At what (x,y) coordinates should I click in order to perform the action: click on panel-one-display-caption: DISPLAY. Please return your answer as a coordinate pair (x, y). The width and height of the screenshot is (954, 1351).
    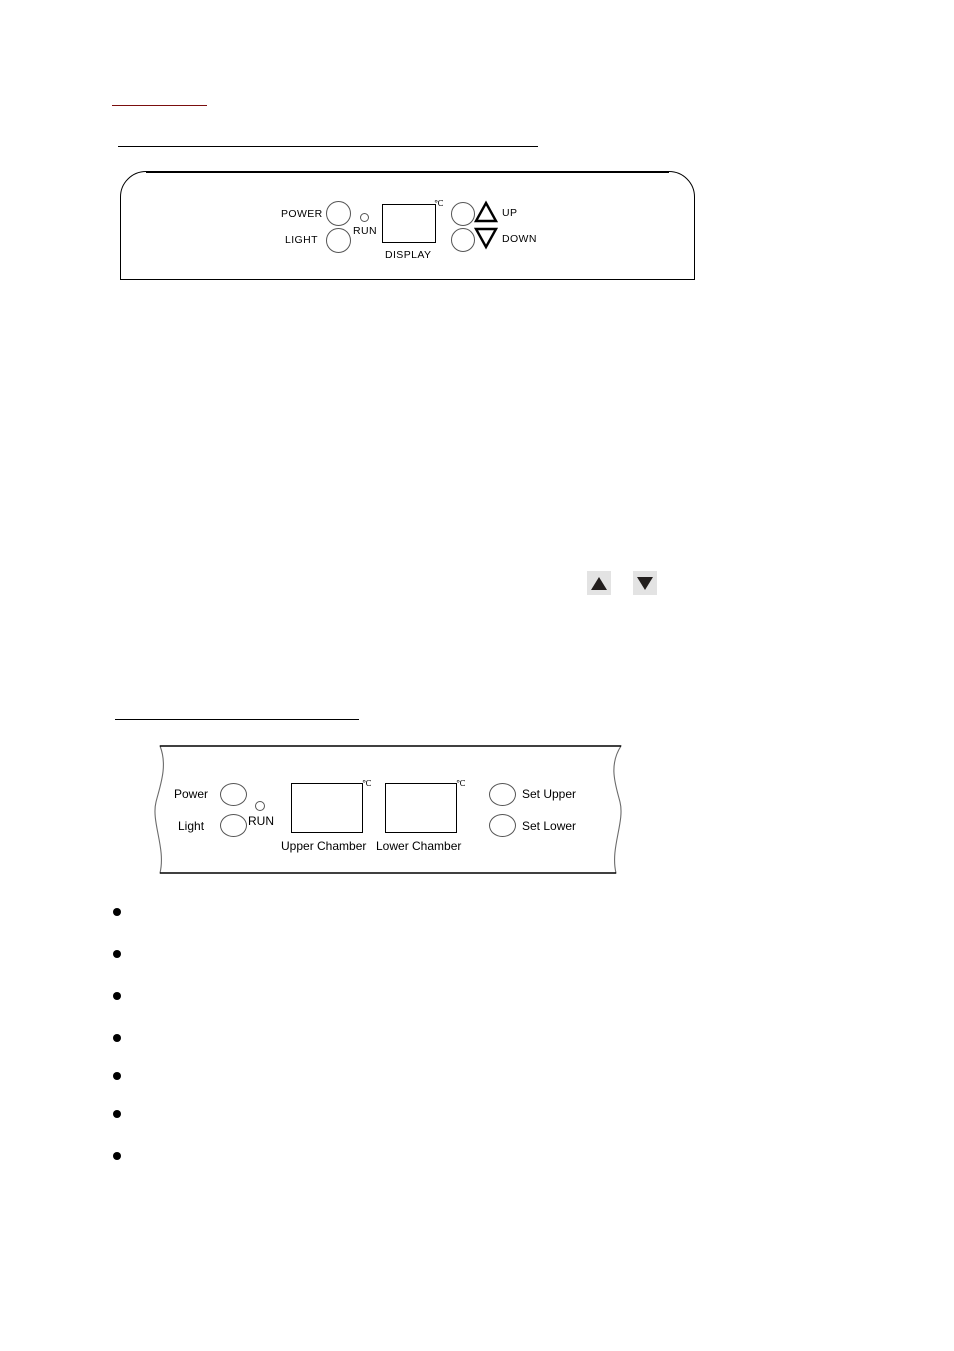
    Looking at the image, I should click on (408, 255).